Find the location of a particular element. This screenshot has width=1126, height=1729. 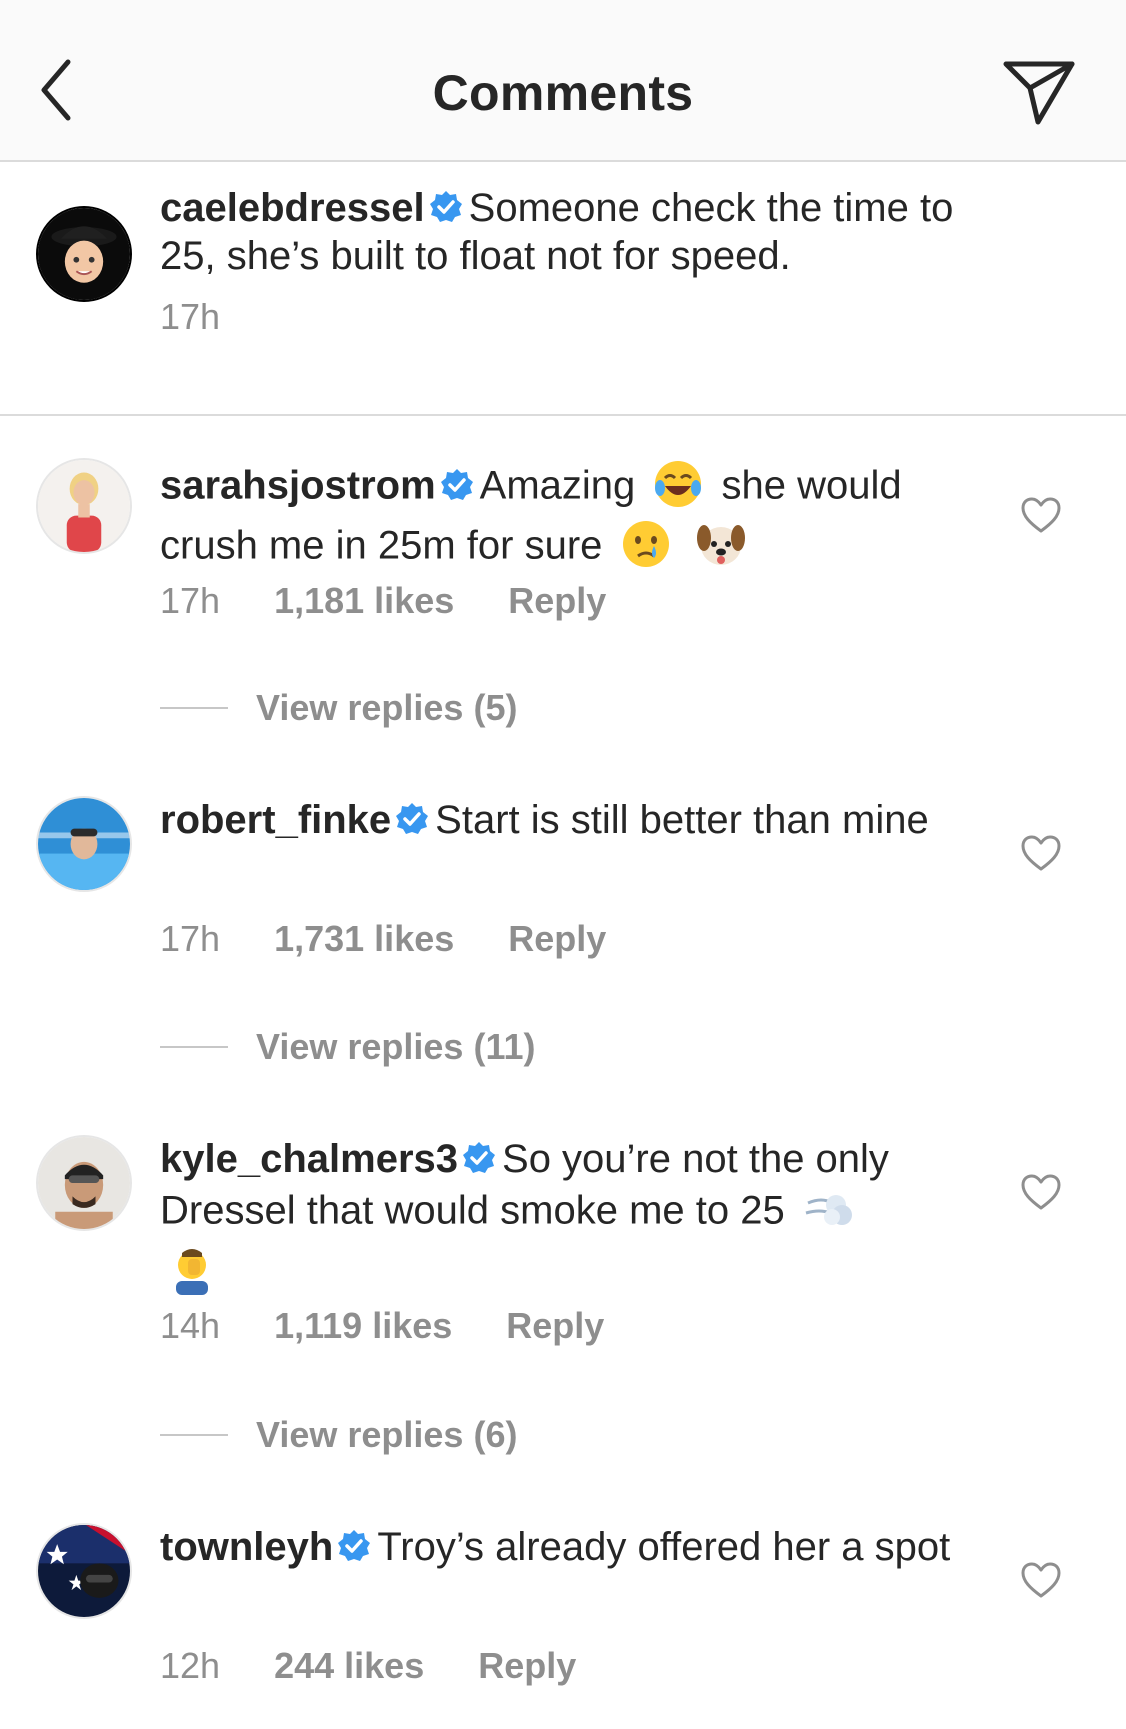

comment-meta: 17h is located at coordinates (212, 317).